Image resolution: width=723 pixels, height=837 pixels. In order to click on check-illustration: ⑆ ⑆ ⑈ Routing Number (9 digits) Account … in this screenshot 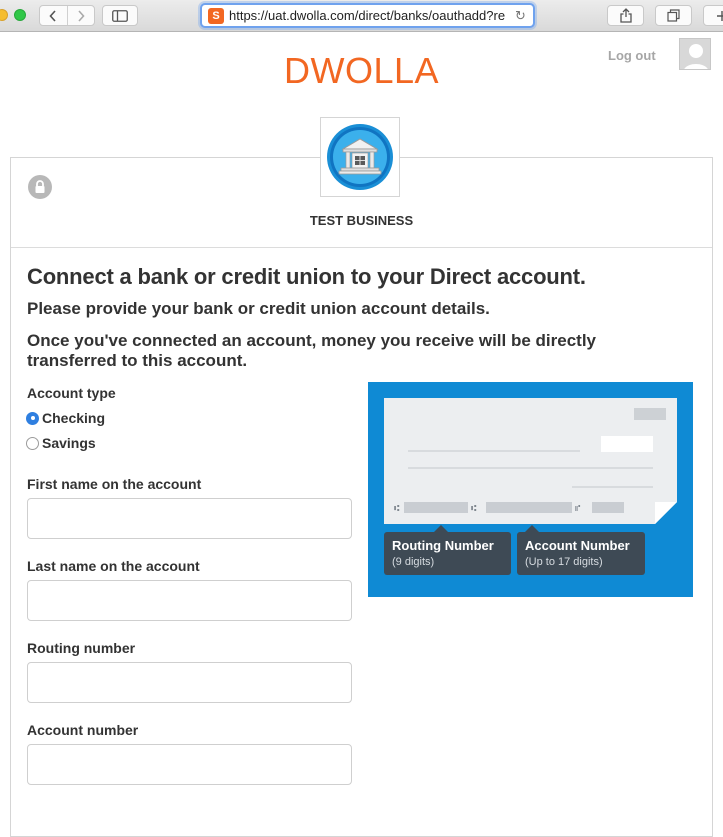, I will do `click(530, 489)`.